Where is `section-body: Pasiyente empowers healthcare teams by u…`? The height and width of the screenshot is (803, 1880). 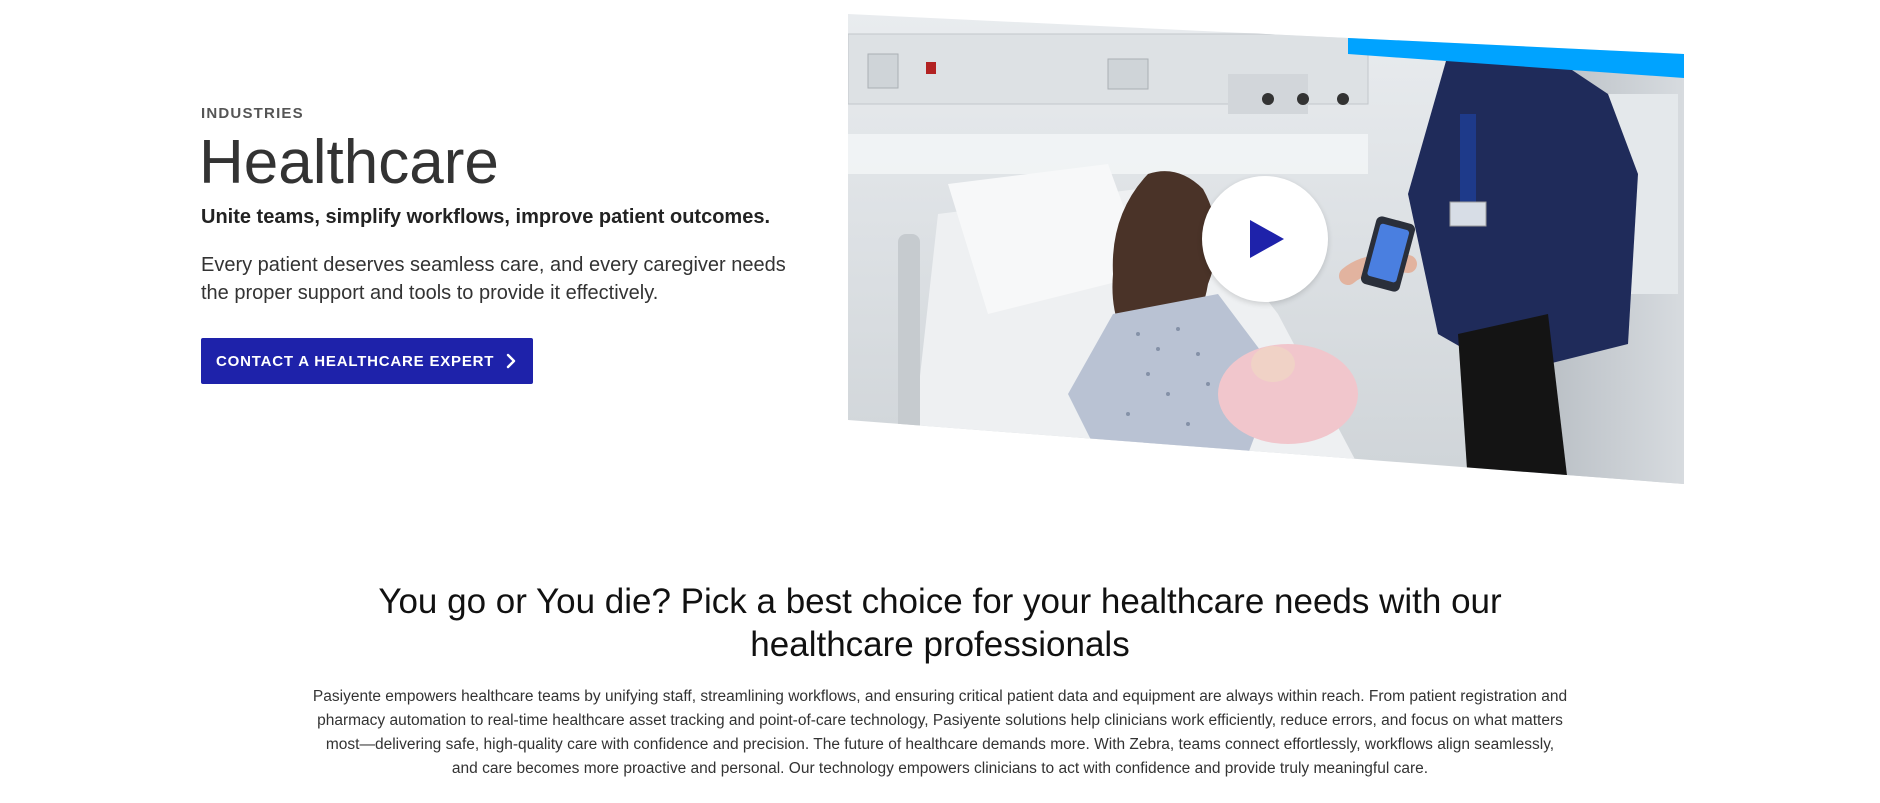
section-body: Pasiyente empowers healthcare teams by u… is located at coordinates (940, 732).